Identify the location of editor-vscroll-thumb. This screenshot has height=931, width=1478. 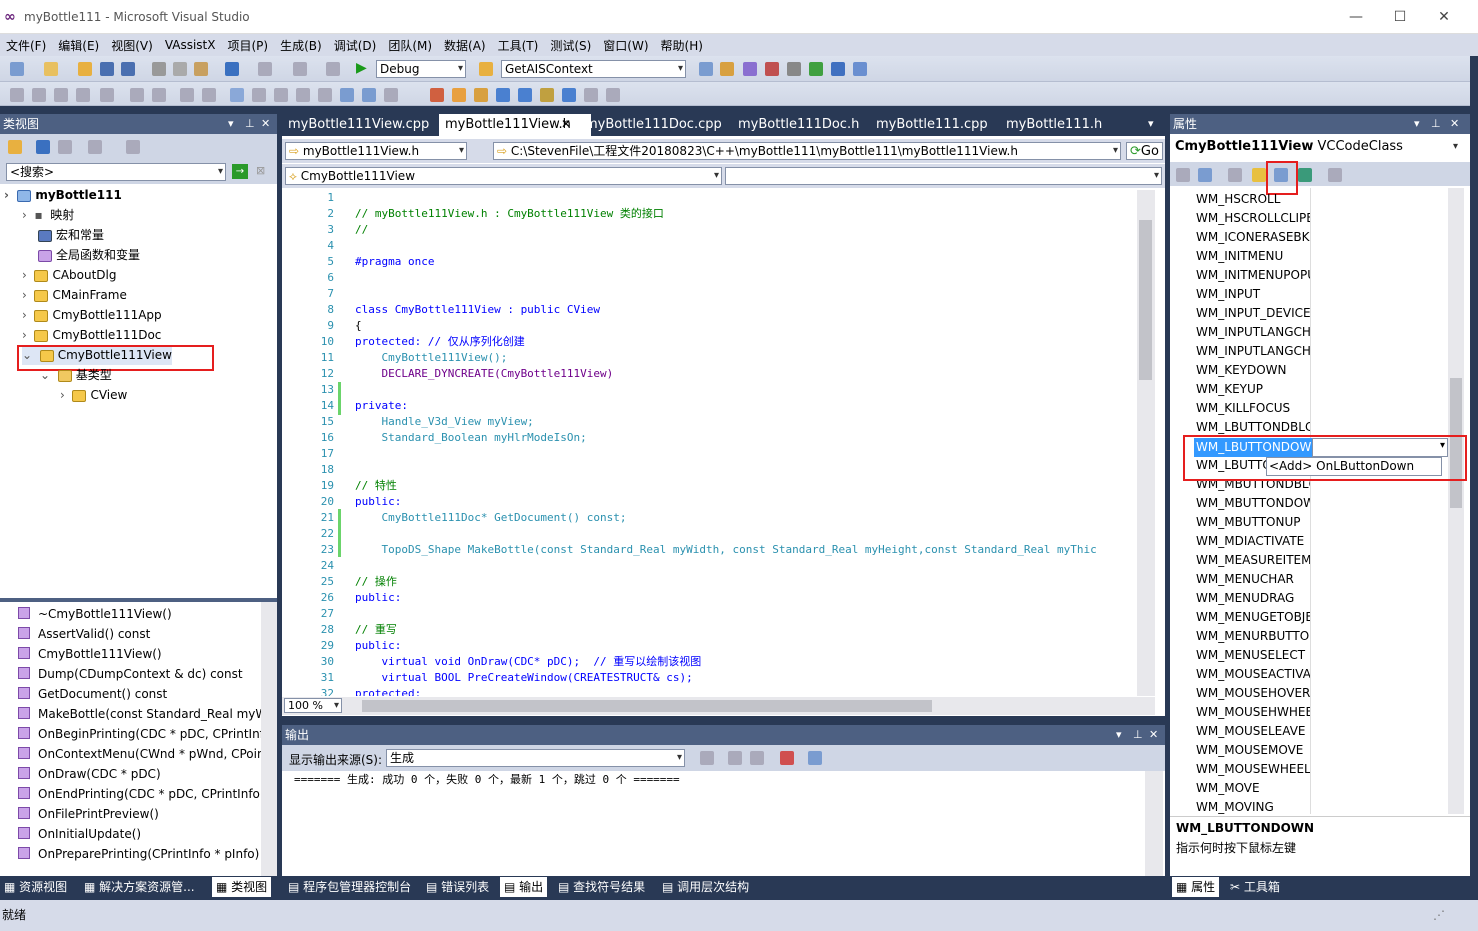
(1145, 300).